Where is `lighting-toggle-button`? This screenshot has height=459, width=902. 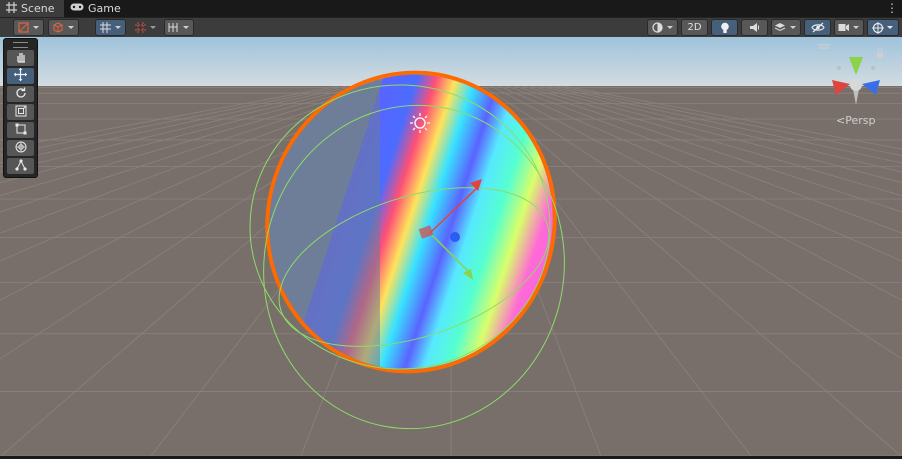
lighting-toggle-button is located at coordinates (724, 27).